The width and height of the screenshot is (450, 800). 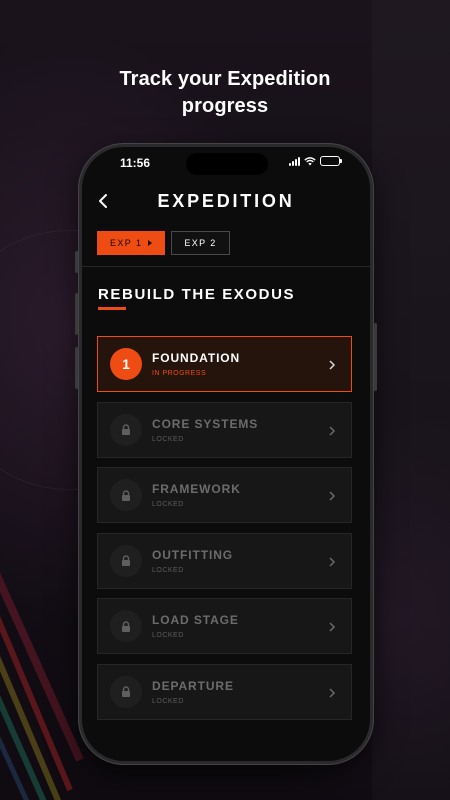 I want to click on section-title: REBUILD THE EXODUS, so click(x=197, y=294).